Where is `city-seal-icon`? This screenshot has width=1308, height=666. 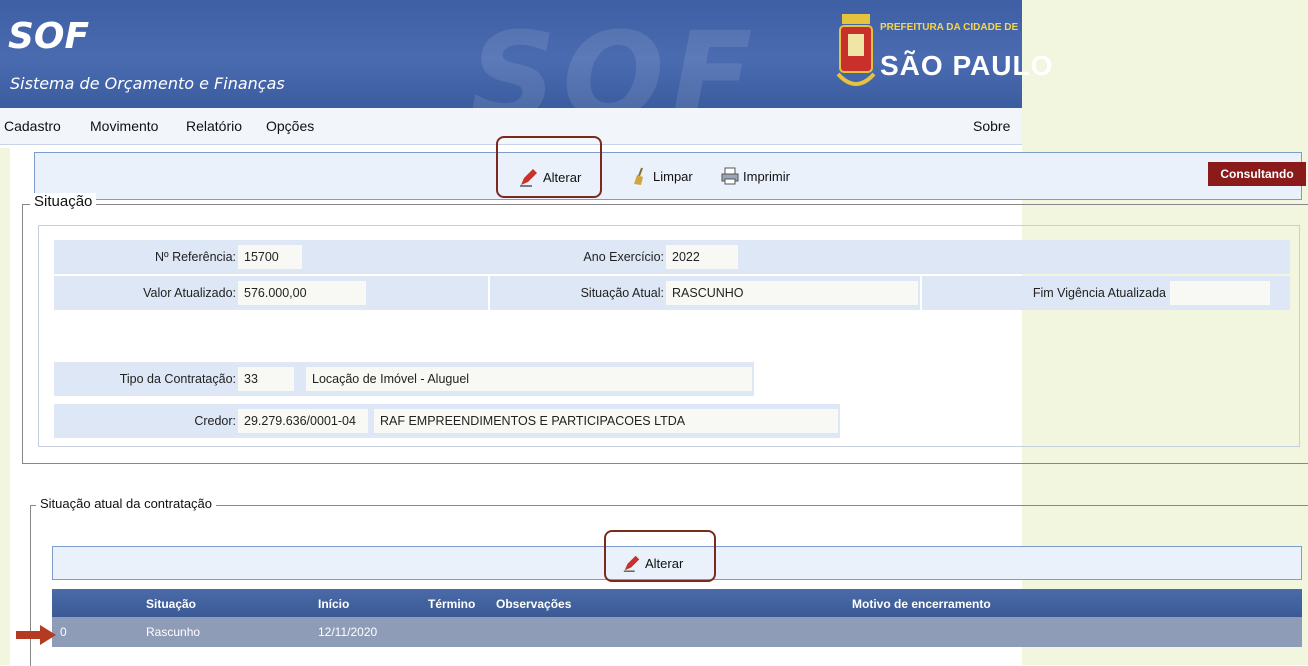 city-seal-icon is located at coordinates (856, 50).